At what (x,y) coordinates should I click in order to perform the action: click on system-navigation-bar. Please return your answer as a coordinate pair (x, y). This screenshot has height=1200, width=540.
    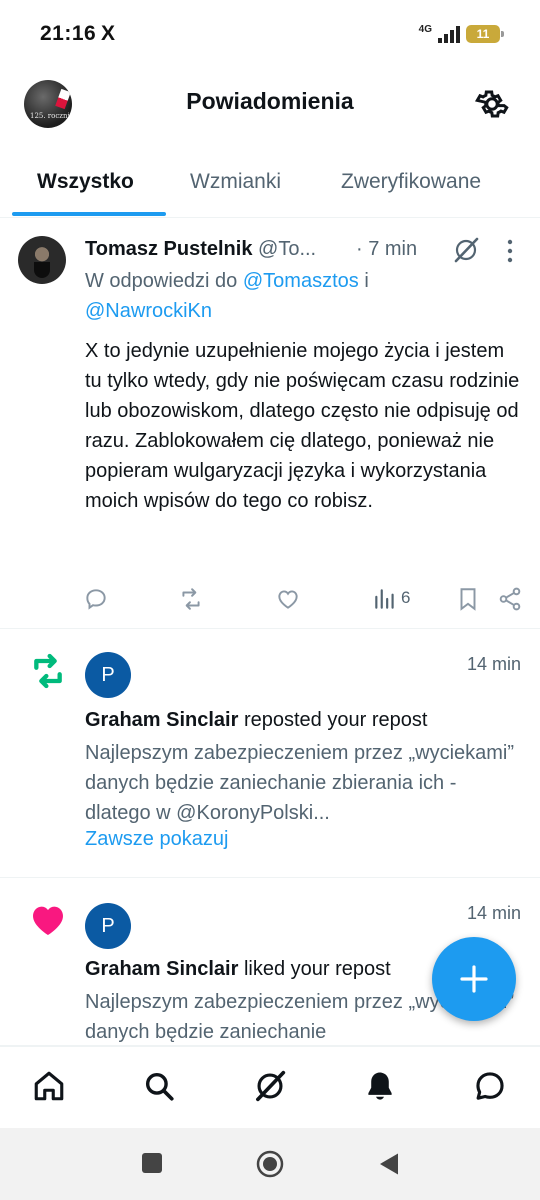
    Looking at the image, I should click on (270, 1164).